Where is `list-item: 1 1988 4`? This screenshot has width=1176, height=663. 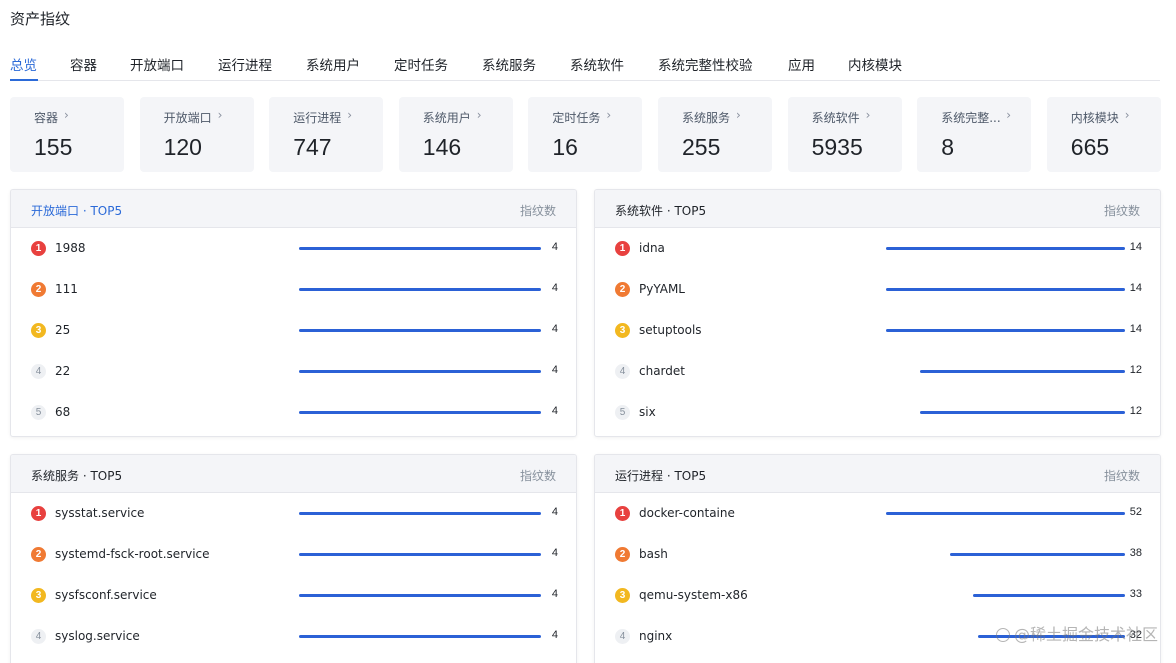
list-item: 1 1988 4 is located at coordinates (293, 261).